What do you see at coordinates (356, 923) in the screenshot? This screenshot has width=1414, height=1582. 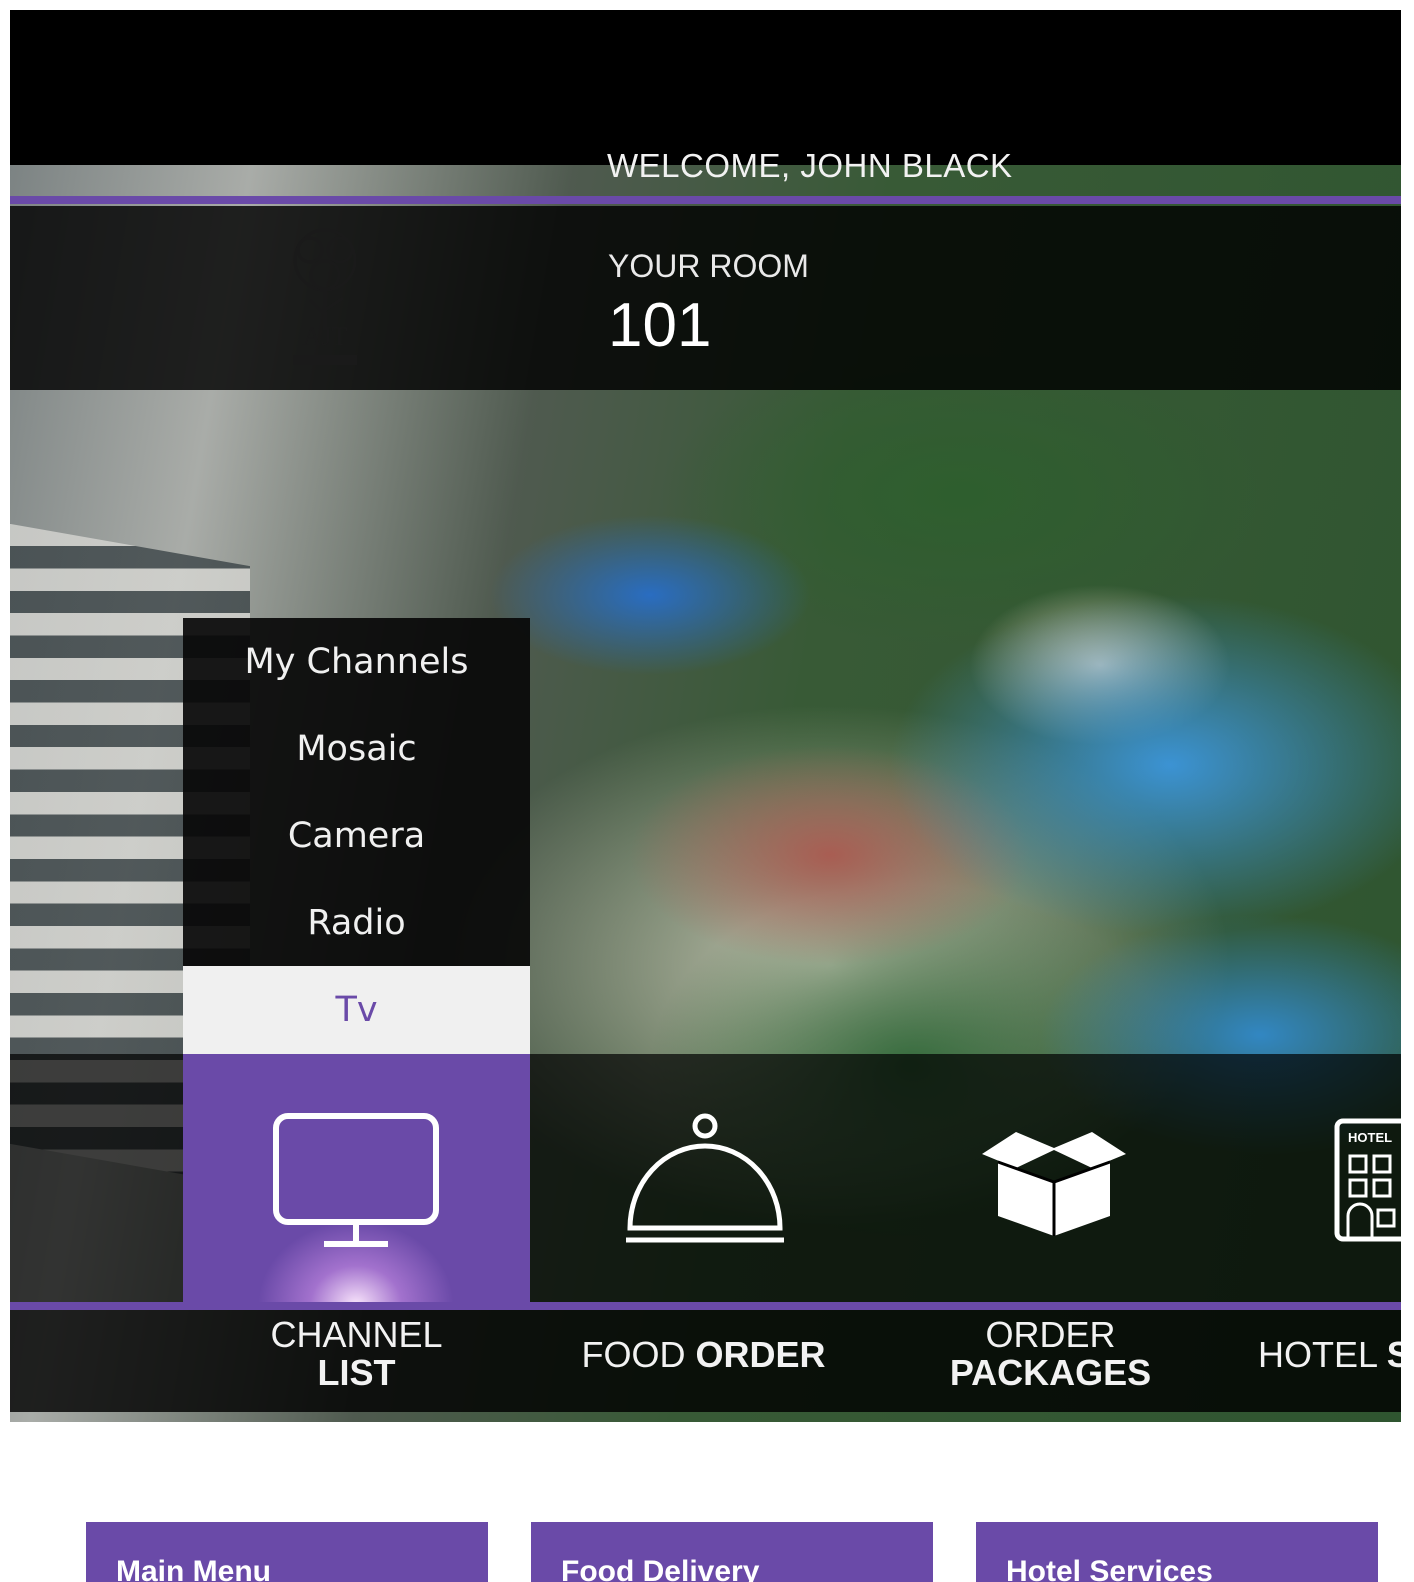 I see `submenu-item-radio: Radio` at bounding box center [356, 923].